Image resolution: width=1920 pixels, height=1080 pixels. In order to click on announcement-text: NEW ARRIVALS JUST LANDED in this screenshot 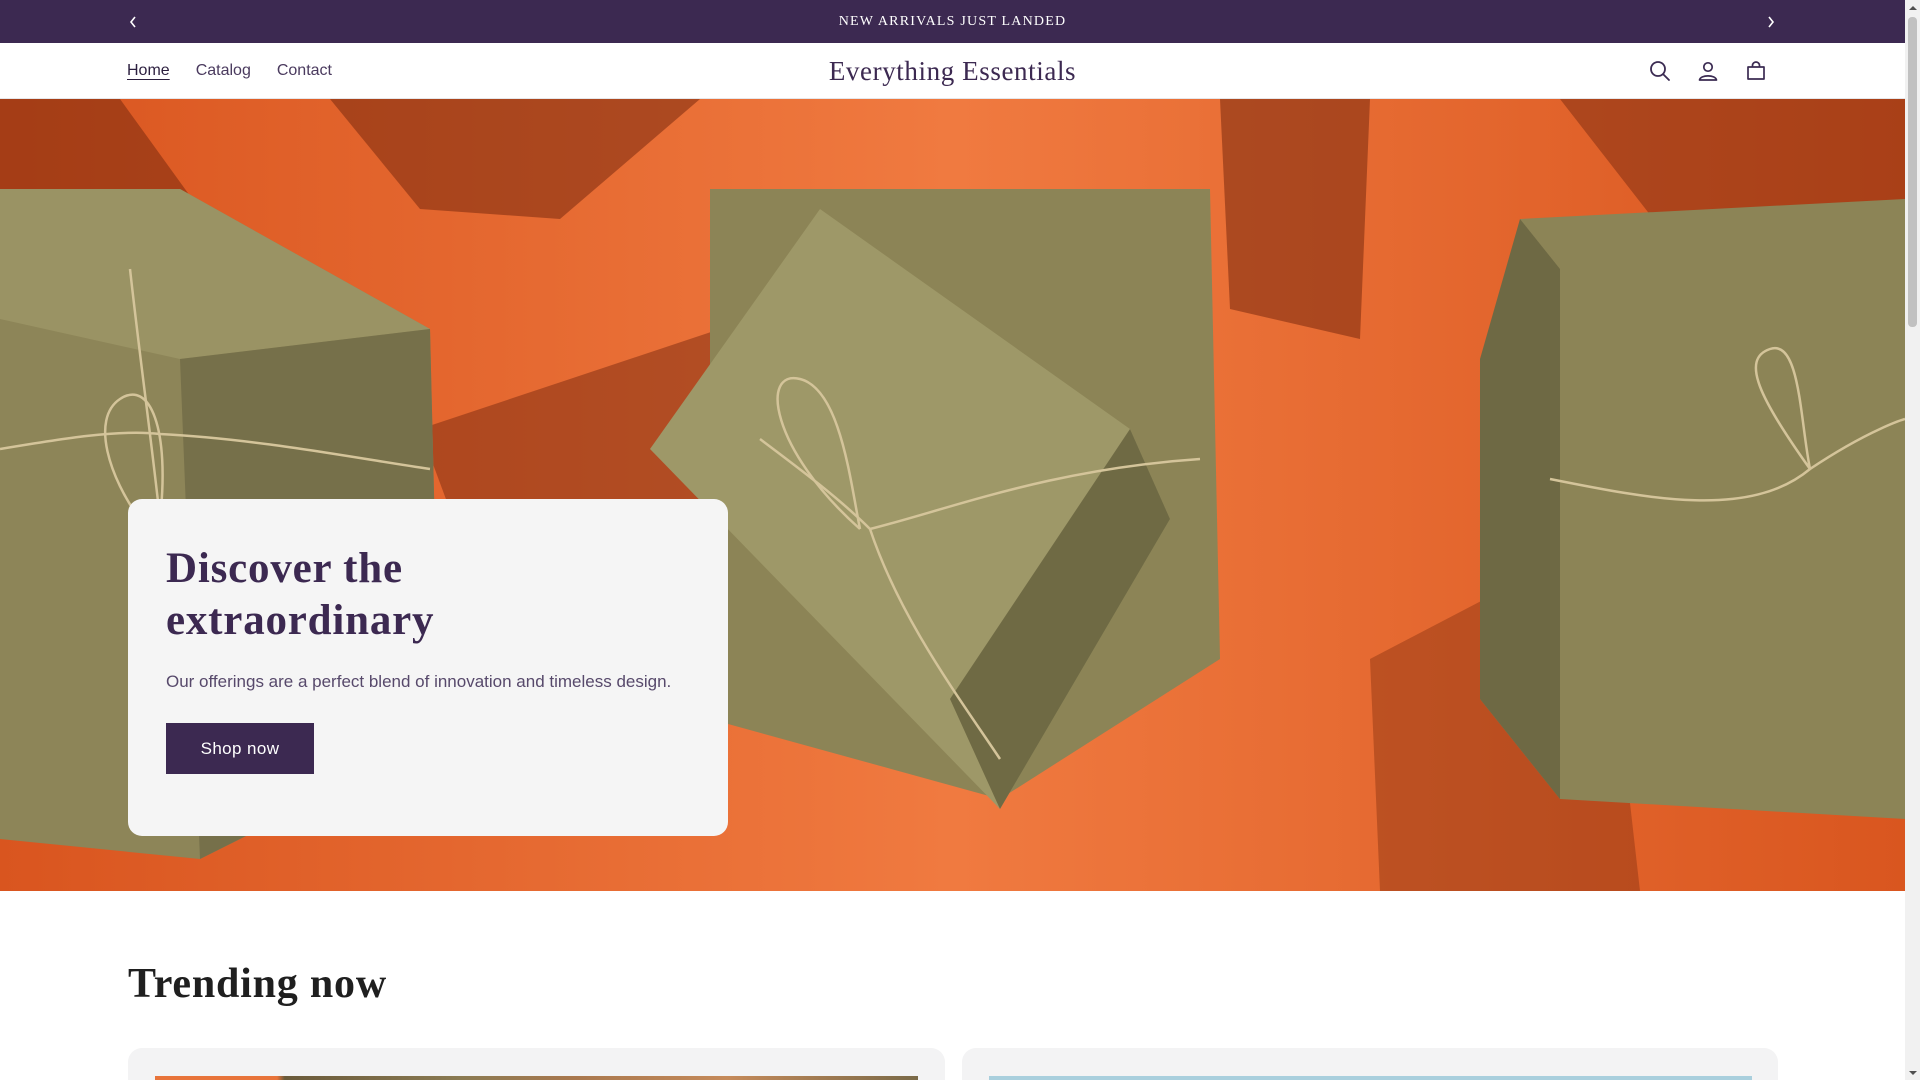, I will do `click(952, 21)`.